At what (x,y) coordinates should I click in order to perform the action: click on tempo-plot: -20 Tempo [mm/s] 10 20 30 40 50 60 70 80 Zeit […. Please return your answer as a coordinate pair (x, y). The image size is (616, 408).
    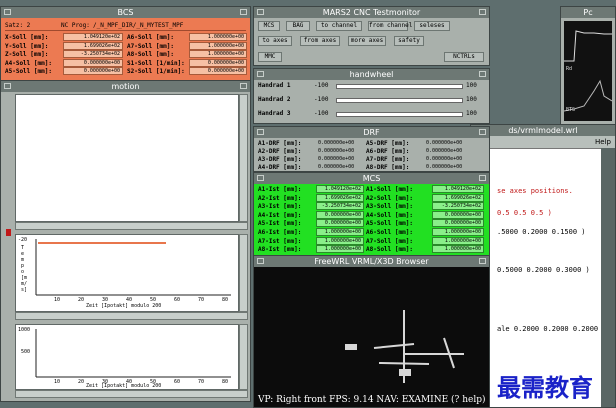
    Looking at the image, I should click on (127, 273).